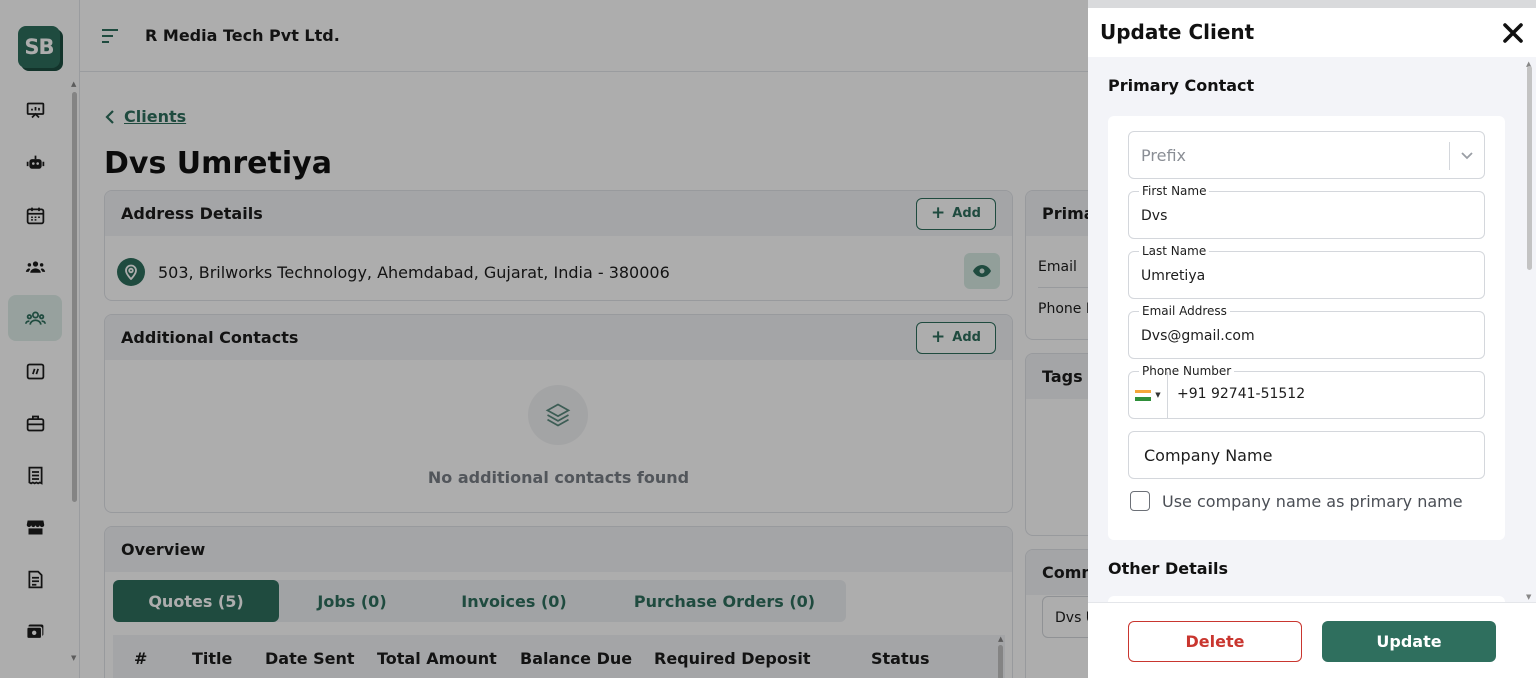  What do you see at coordinates (1306, 271) in the screenshot?
I see `last-name-field: Last Name Umretiya` at bounding box center [1306, 271].